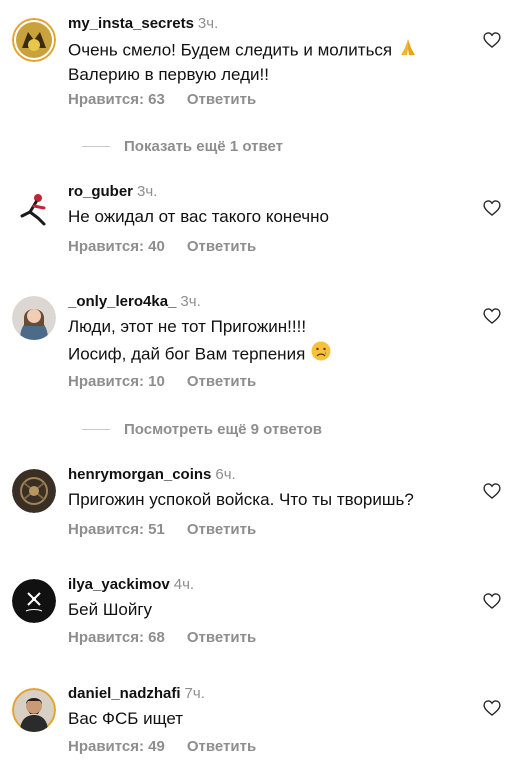 The height and width of the screenshot is (768, 531). Describe the element at coordinates (198, 216) in the screenshot. I see `comment-text-line: Не ожидал от вас такого конечно` at that location.